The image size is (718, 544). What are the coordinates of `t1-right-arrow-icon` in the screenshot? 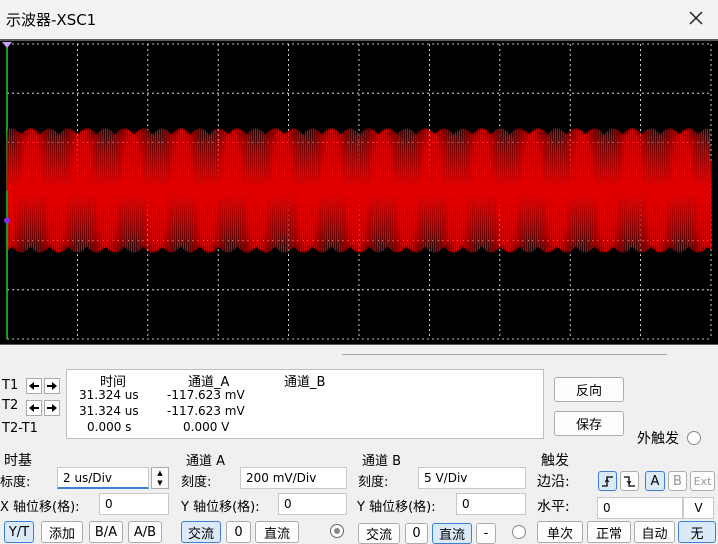 It's located at (52, 386).